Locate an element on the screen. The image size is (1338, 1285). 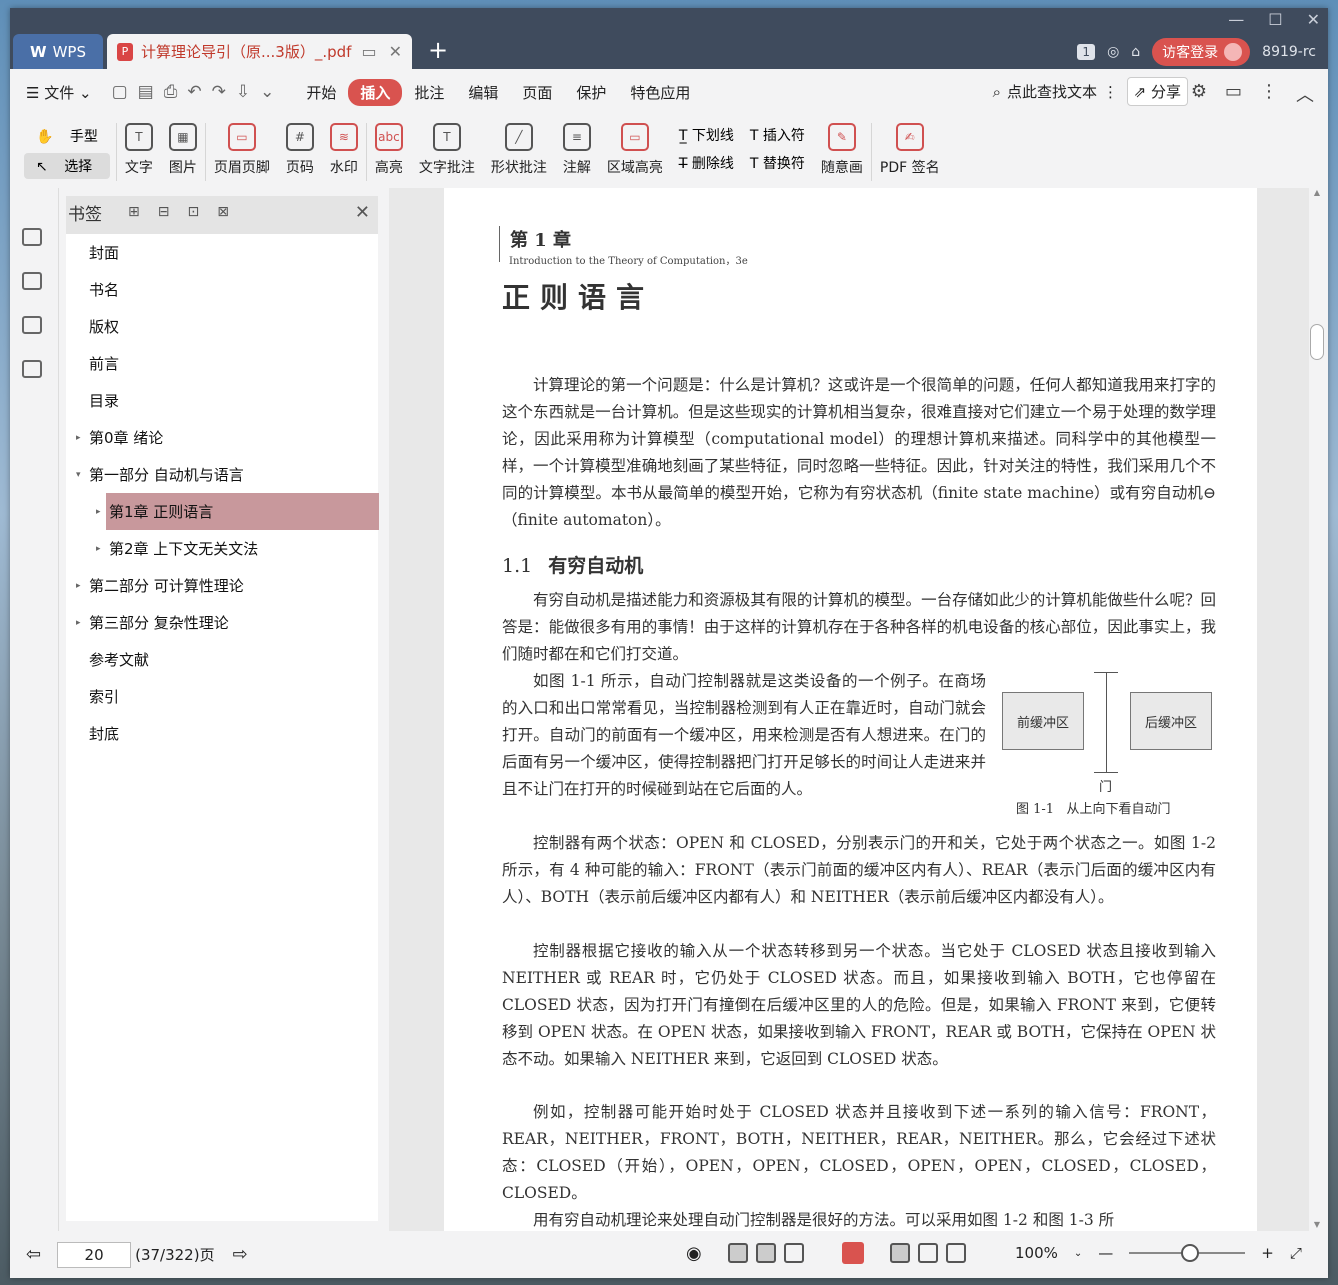
shape-comment-button: ╱ 形状批注 is located at coordinates (519, 150).